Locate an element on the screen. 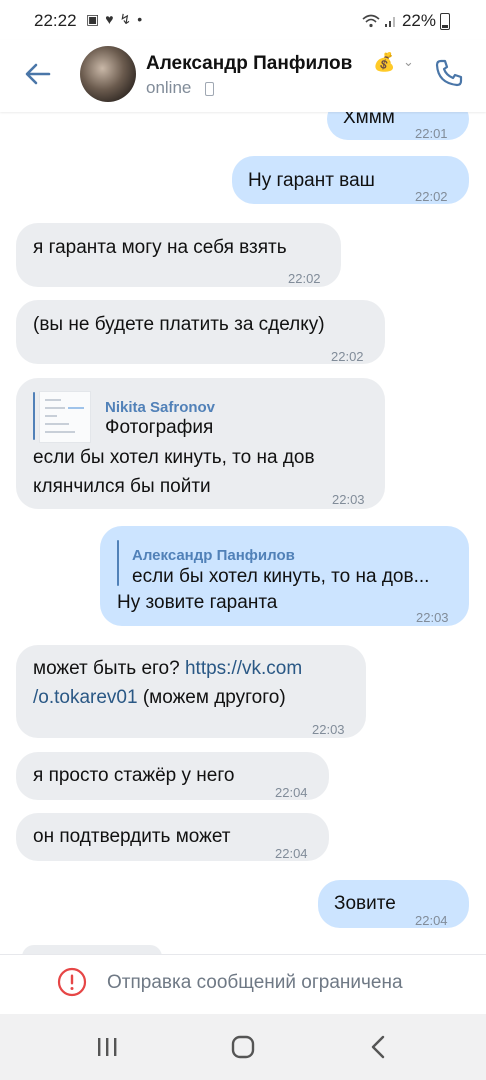  message-text: клянчился бы пойти is located at coordinates (122, 486).